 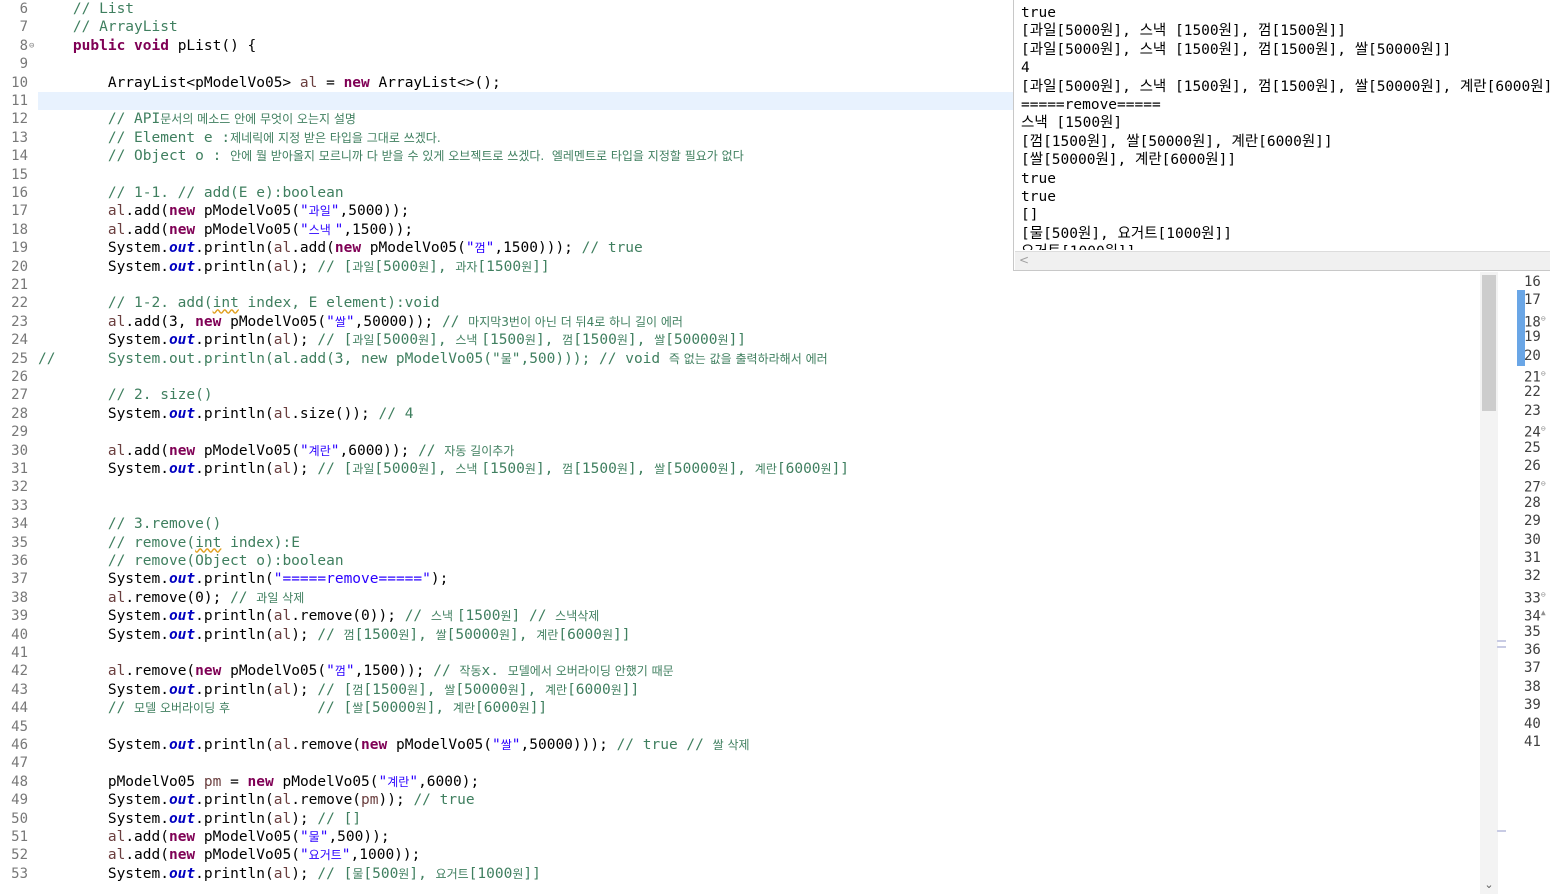 I want to click on code-line: al.add(new pModelVo05("과일",5000));, so click(x=224, y=211).